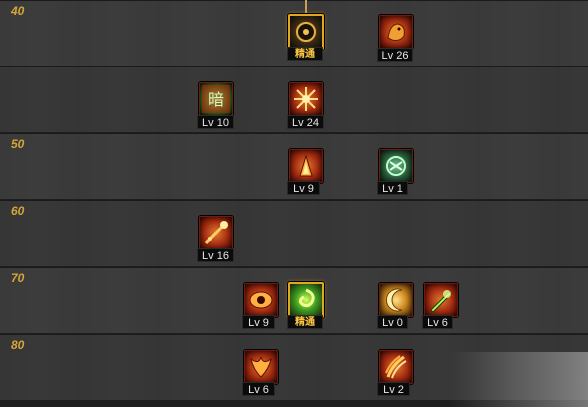 The width and height of the screenshot is (588, 407). What do you see at coordinates (306, 300) in the screenshot?
I see `skill-slot-r70-b` at bounding box center [306, 300].